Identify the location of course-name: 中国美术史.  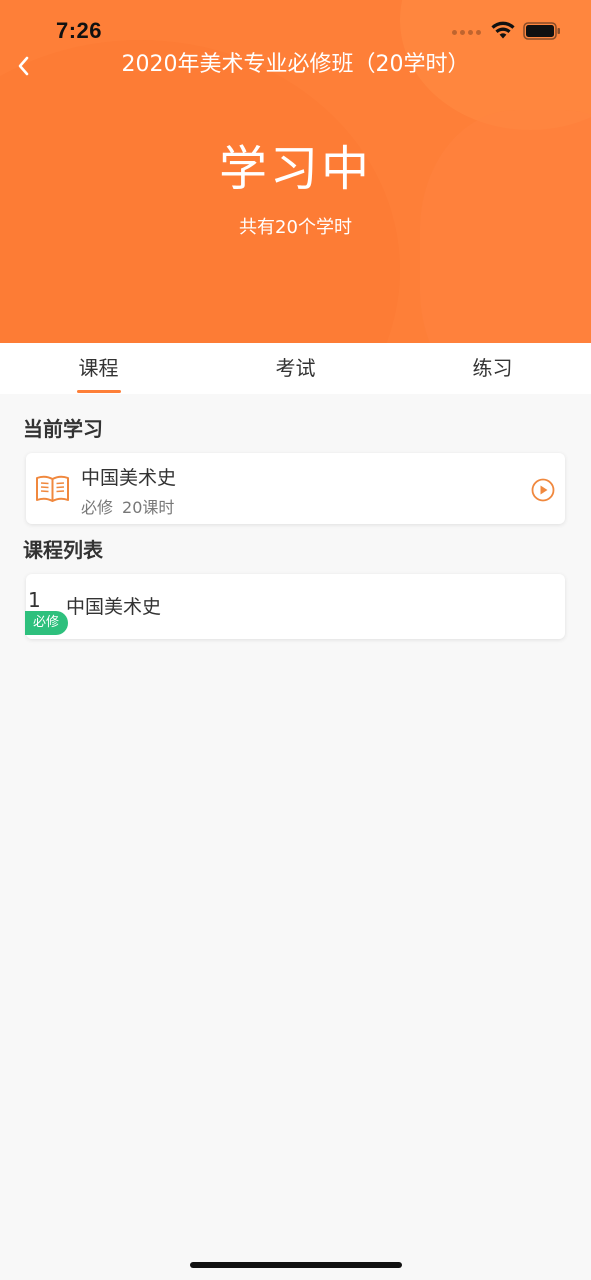
(114, 607).